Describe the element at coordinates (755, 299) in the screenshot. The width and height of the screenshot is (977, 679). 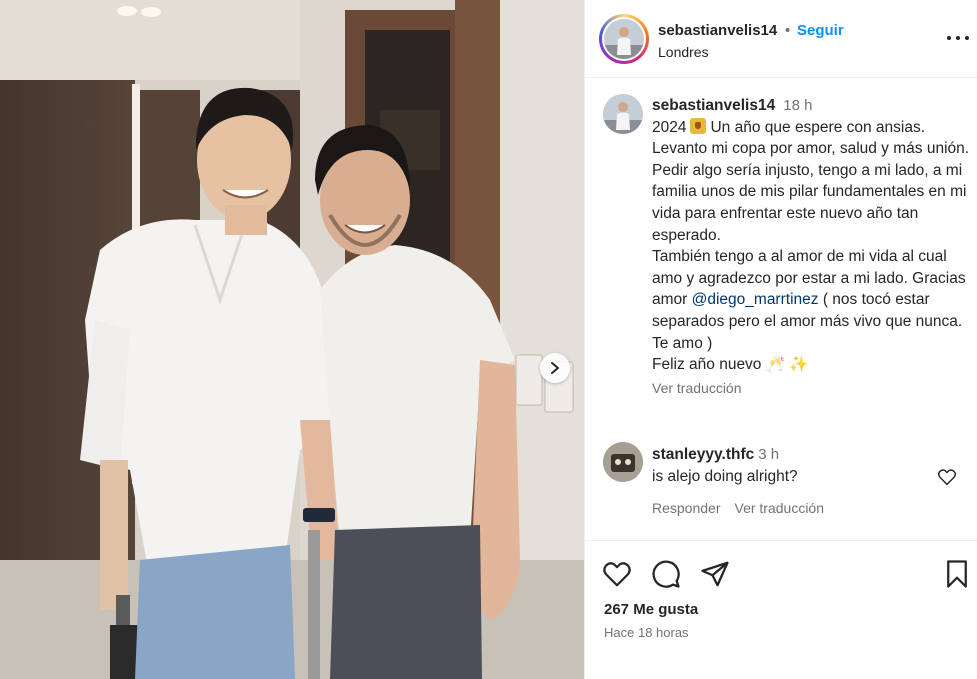
I see `mention-link: @diego_marrtinez` at that location.